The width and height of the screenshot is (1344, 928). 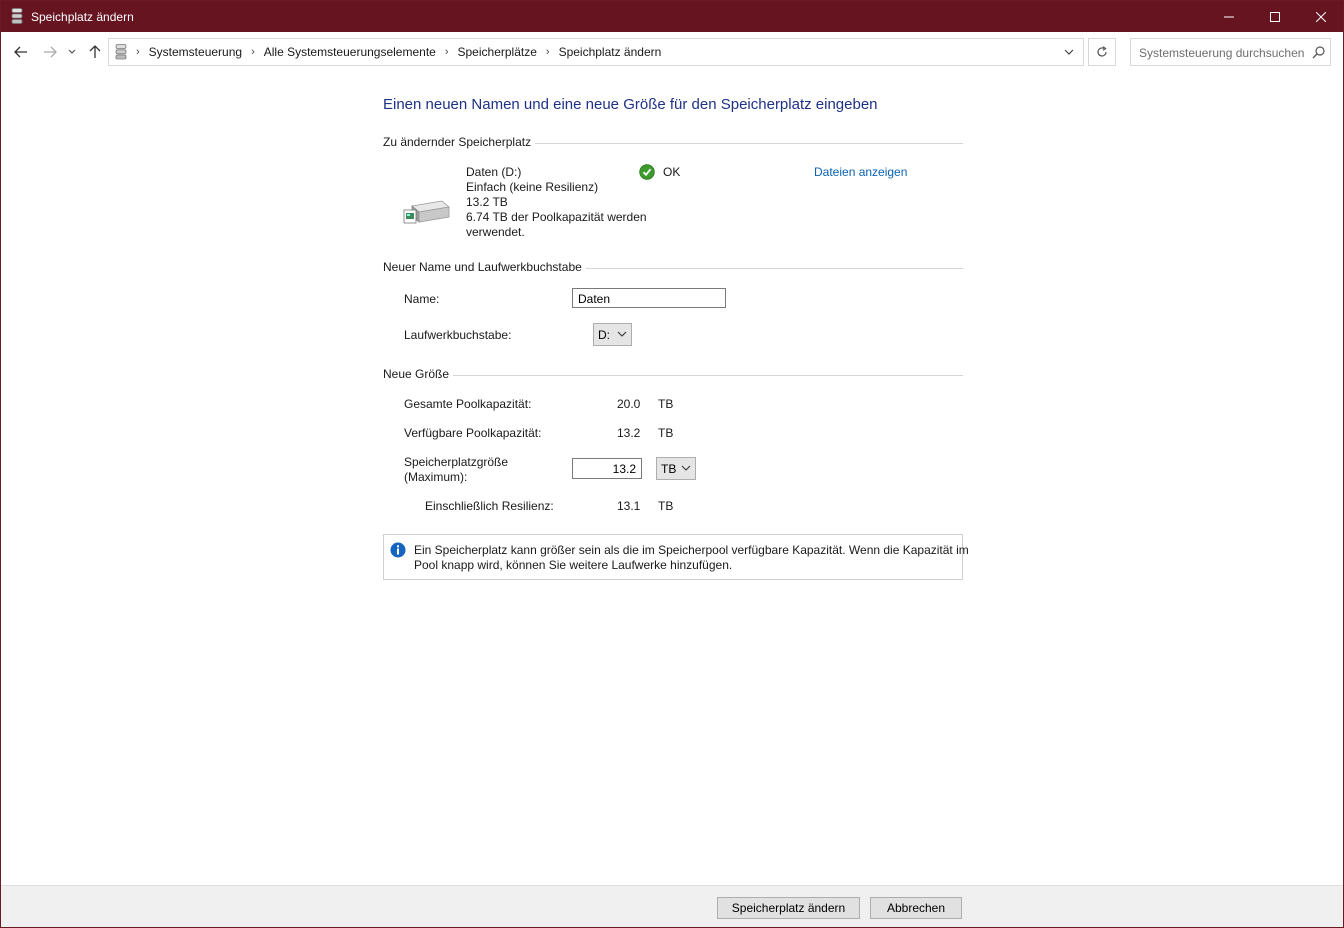 I want to click on available-pool-label: Verfügbare Poolkapazität:, so click(x=473, y=433).